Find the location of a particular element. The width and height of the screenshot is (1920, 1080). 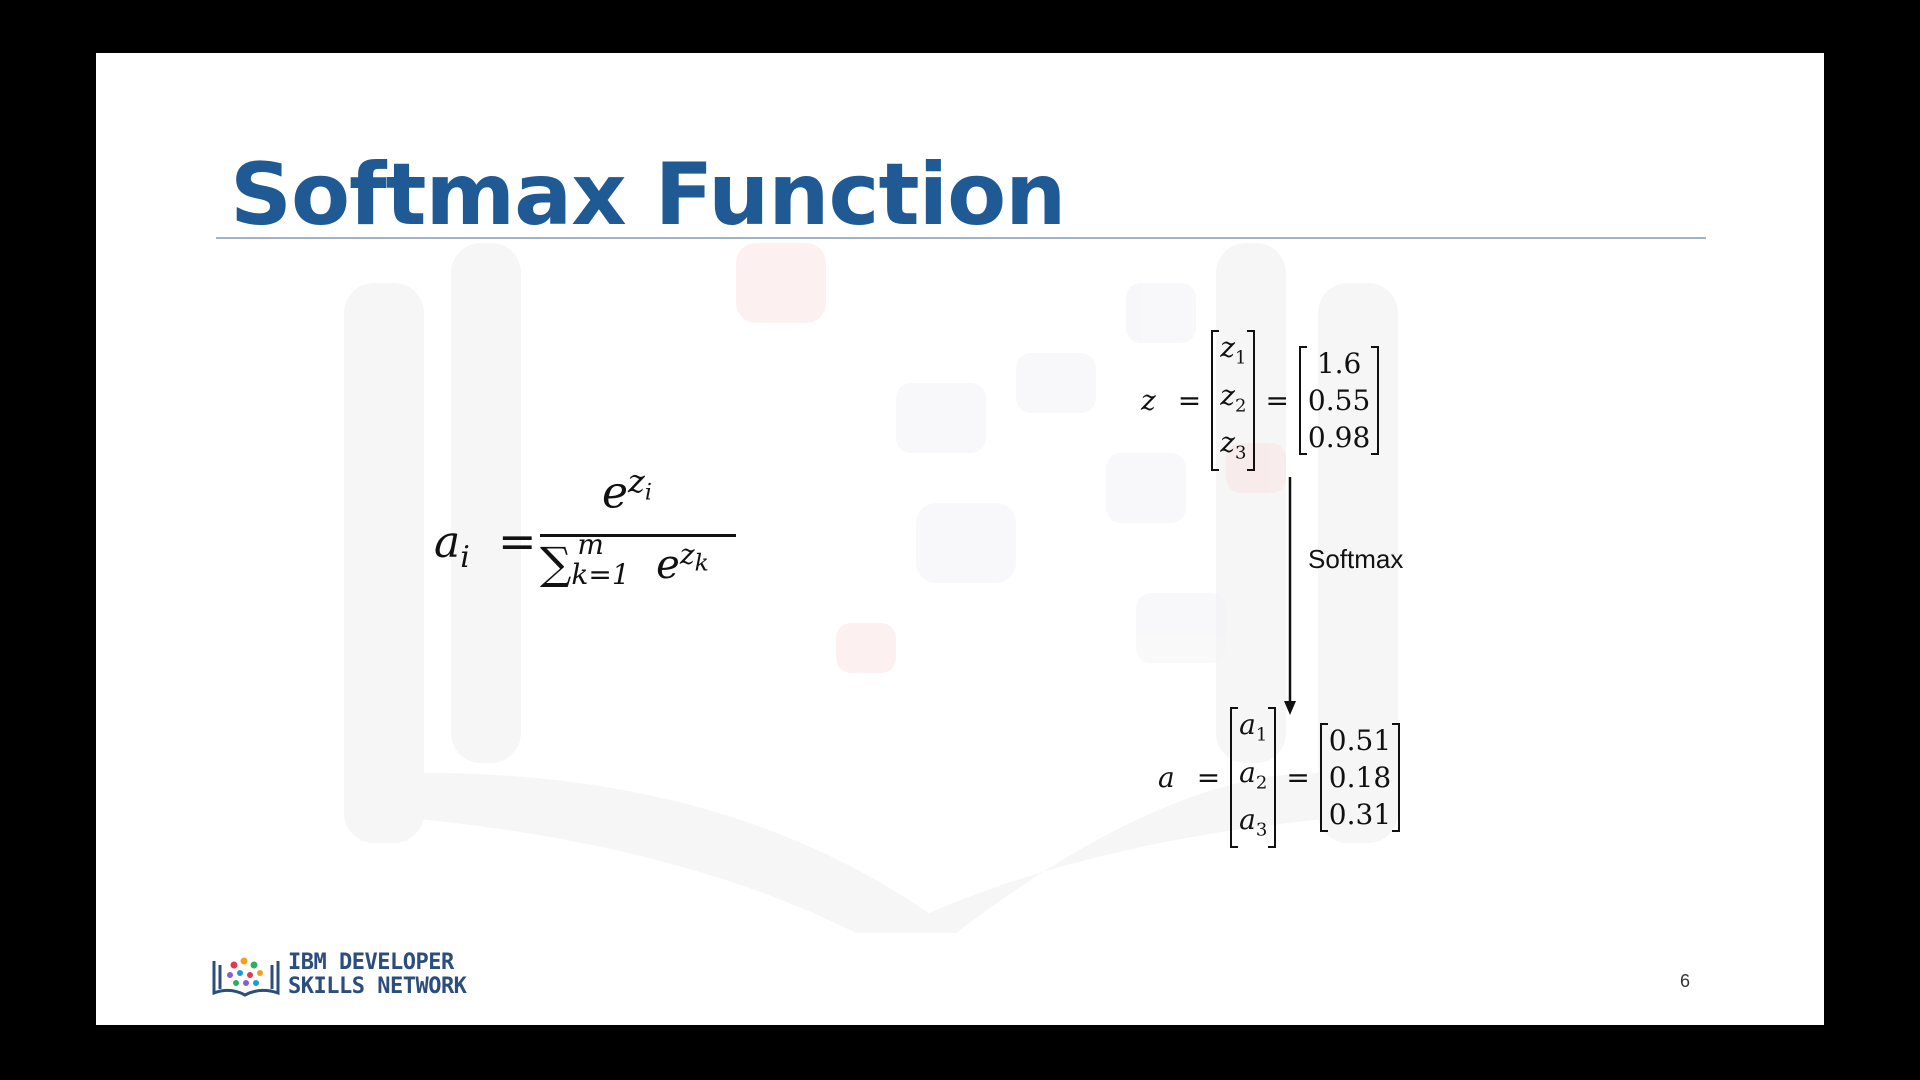

formula-lhs: ai is located at coordinates (452, 546).